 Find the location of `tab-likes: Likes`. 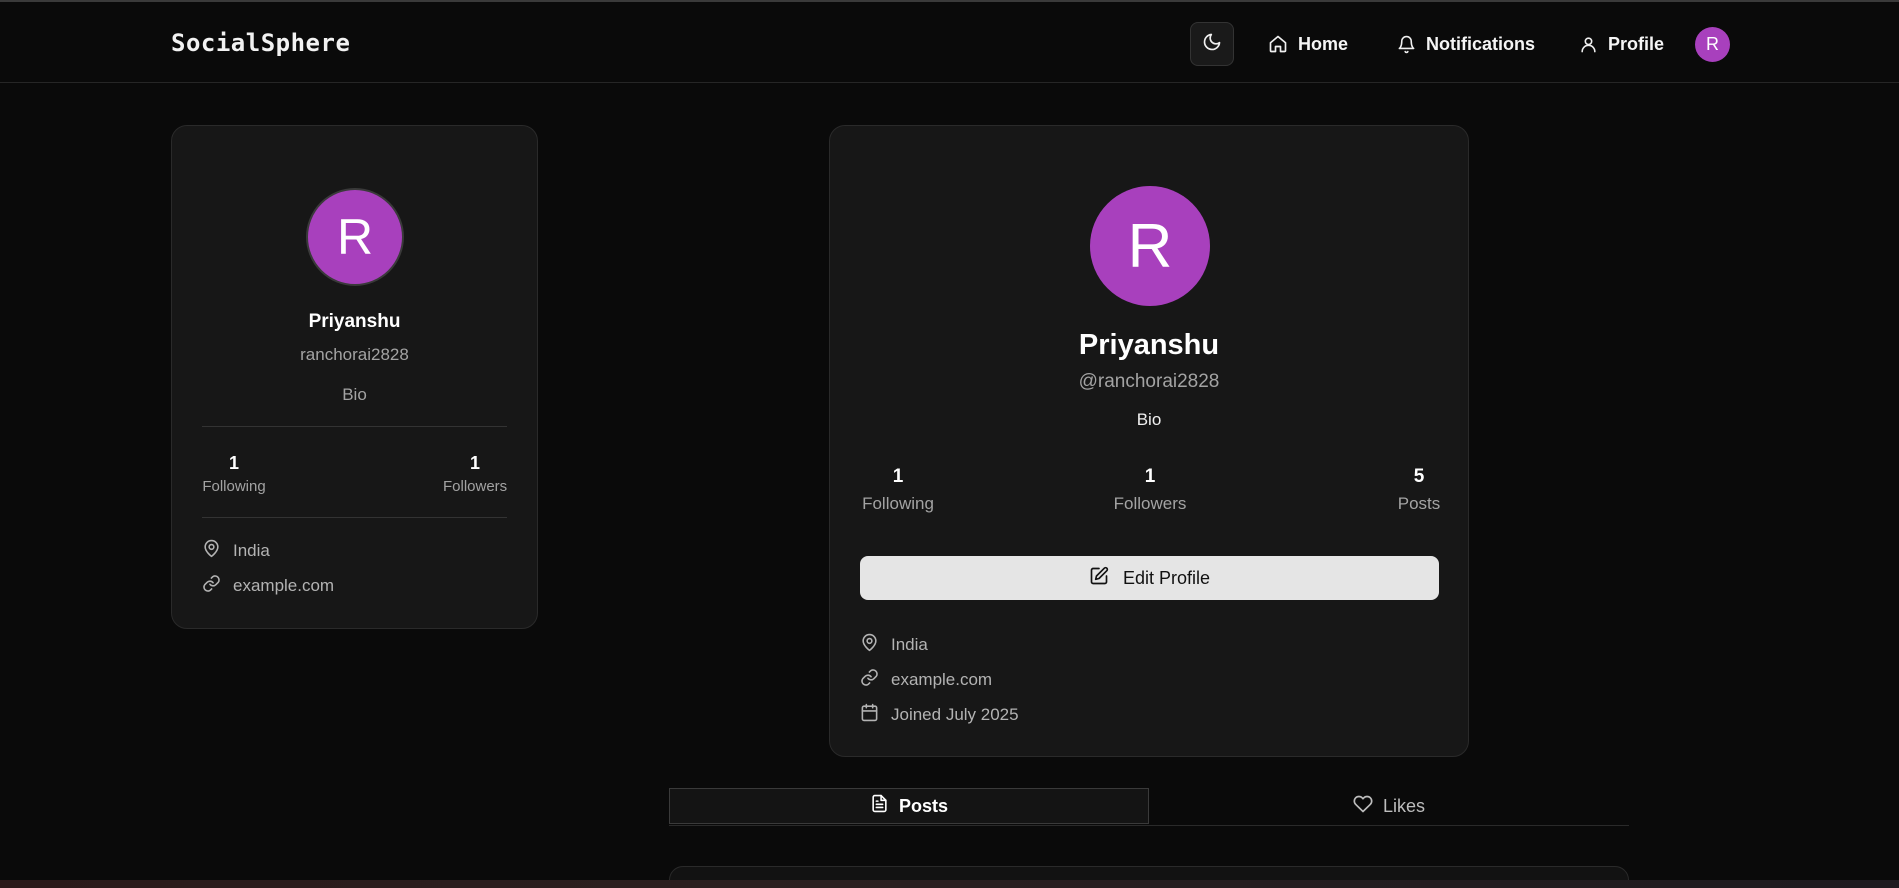

tab-likes: Likes is located at coordinates (1389, 806).